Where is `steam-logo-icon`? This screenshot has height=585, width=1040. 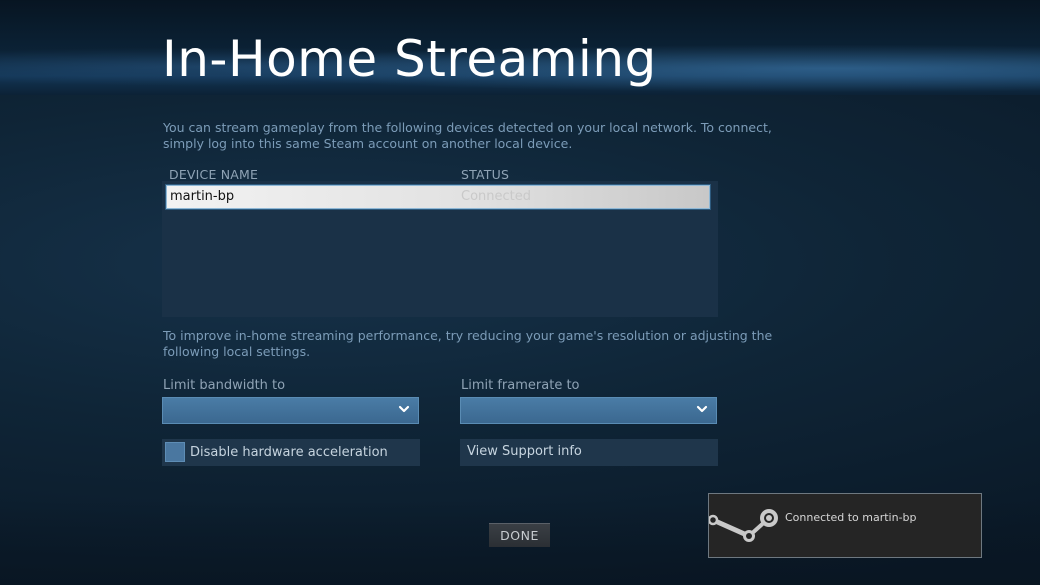 steam-logo-icon is located at coordinates (743, 525).